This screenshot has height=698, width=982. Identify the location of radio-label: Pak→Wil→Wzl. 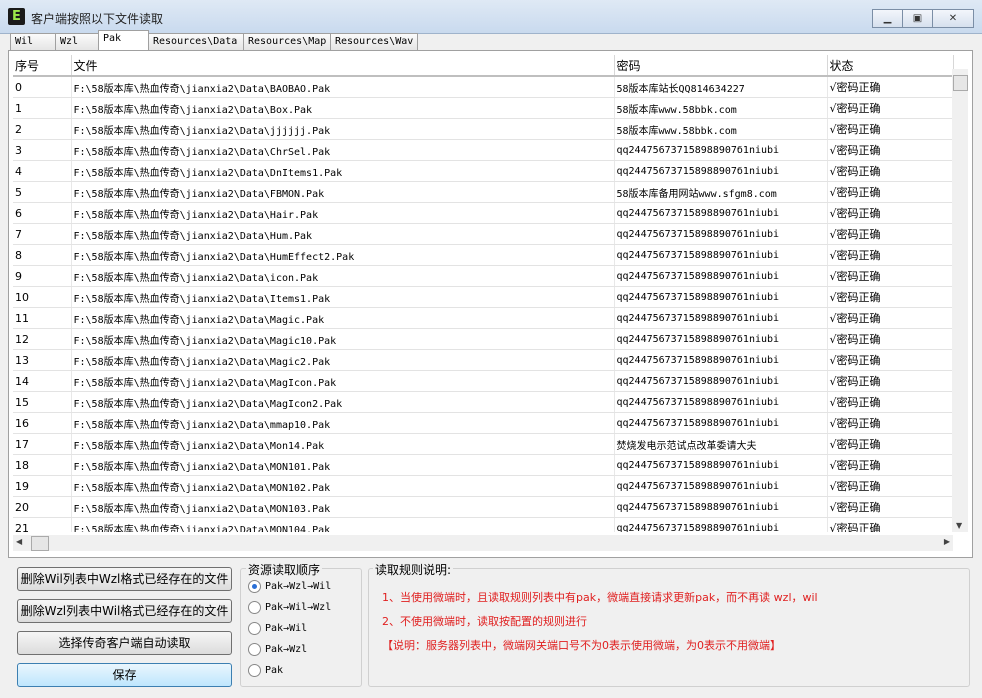
(298, 607).